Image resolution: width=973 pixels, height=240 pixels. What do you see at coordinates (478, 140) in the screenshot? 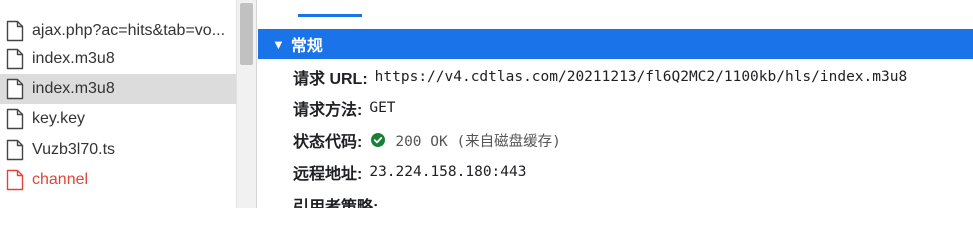
I see `status-code-value: 200 OK (来自磁盘缓存)` at bounding box center [478, 140].